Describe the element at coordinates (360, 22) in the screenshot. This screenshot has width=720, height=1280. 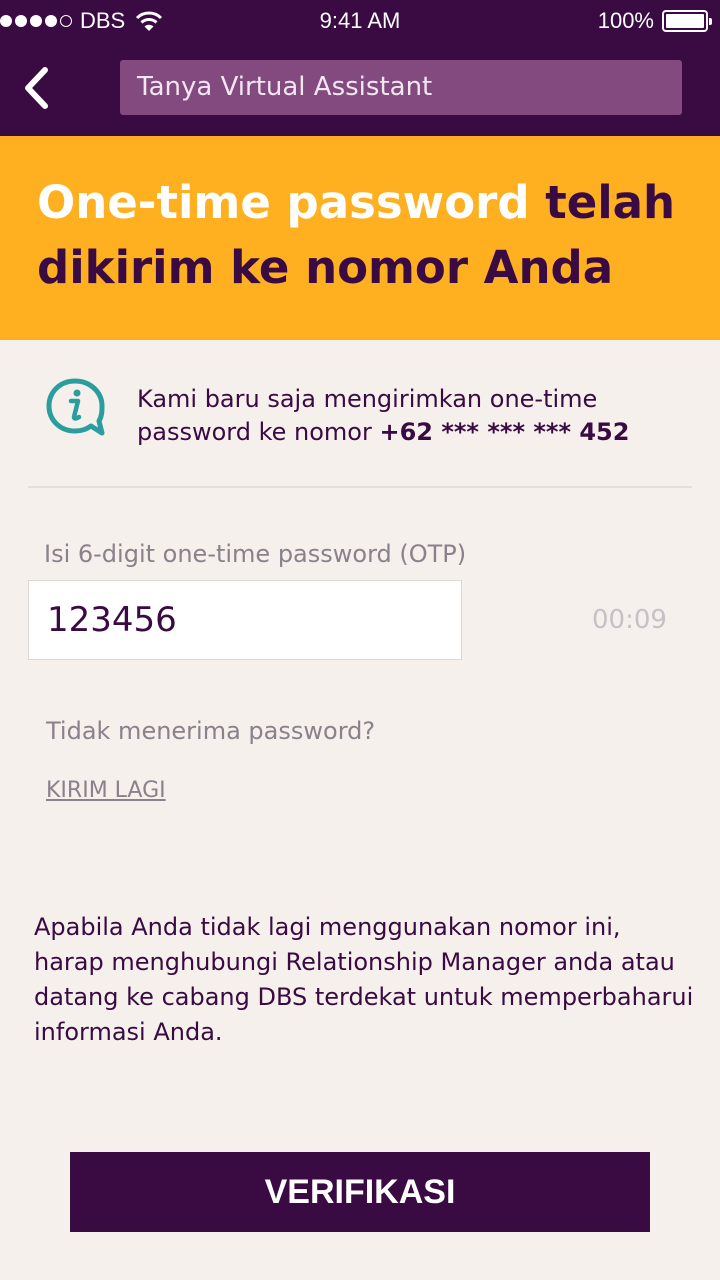
I see `status-bar: DBS 9:41 AM 100%` at that location.